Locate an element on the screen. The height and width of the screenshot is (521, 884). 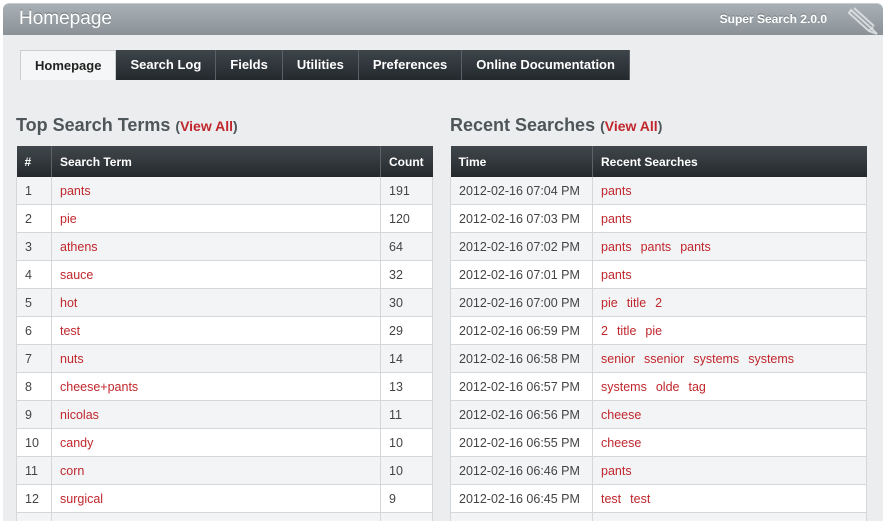
row-number: 7 is located at coordinates (34, 358).